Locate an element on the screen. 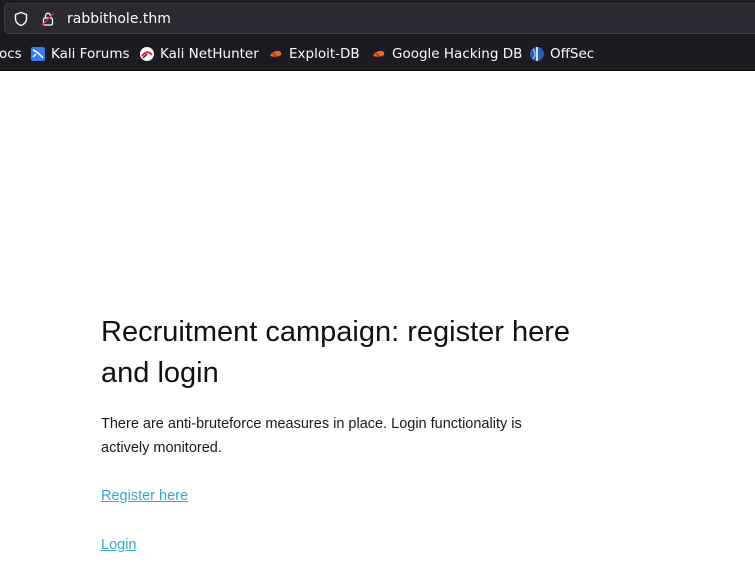  bookmark-kali-nethunter: Kali NetHunter is located at coordinates (199, 54).